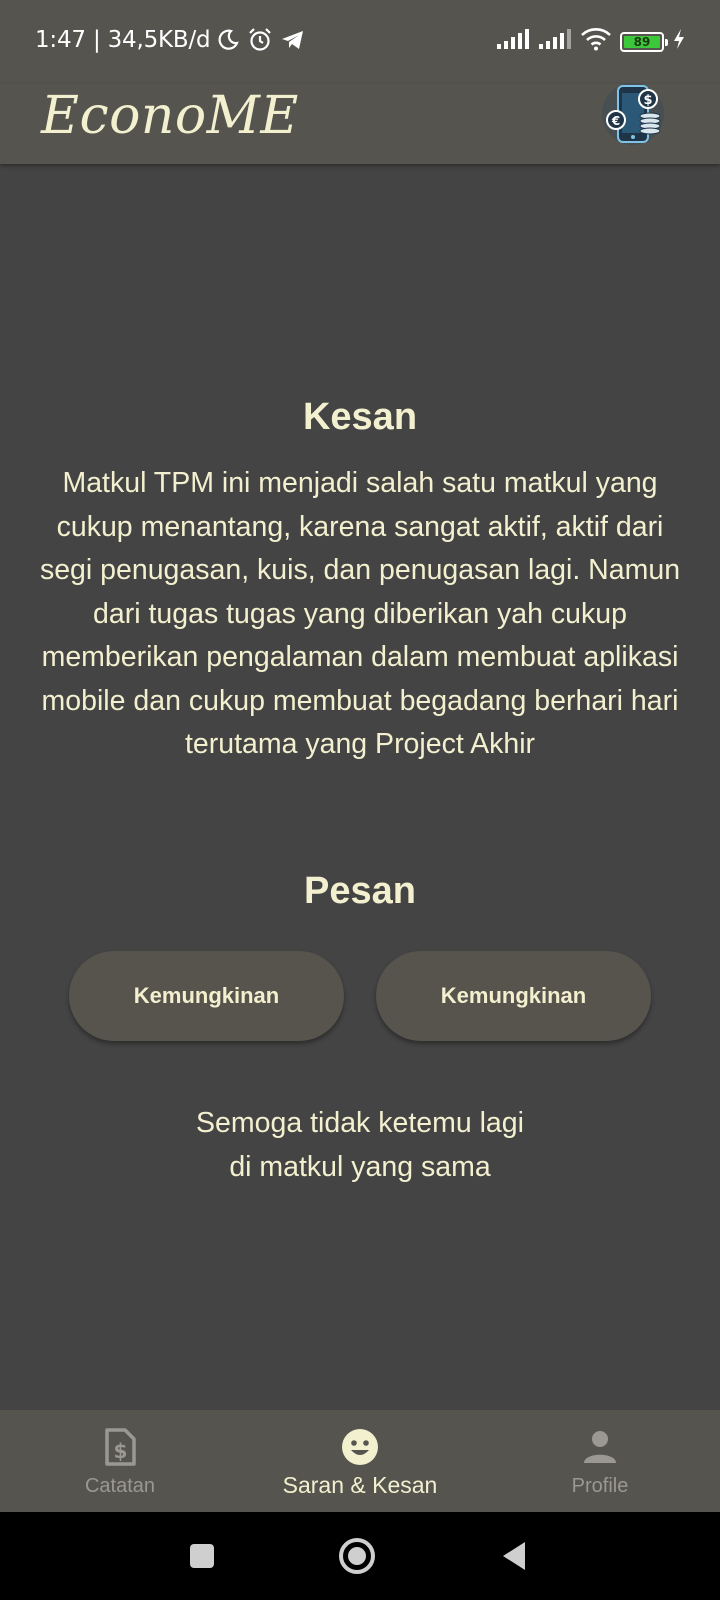 The width and height of the screenshot is (720, 1600). What do you see at coordinates (514, 1556) in the screenshot?
I see `back-button` at bounding box center [514, 1556].